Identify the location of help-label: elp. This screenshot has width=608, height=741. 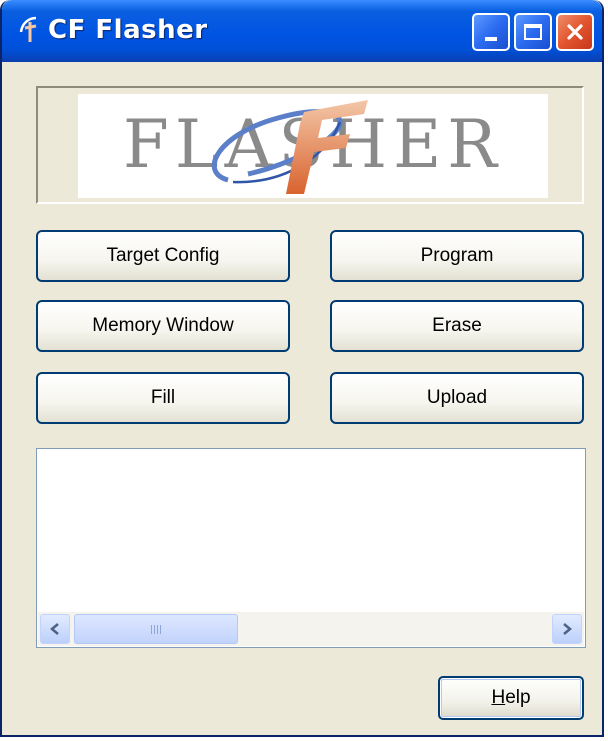
(518, 697).